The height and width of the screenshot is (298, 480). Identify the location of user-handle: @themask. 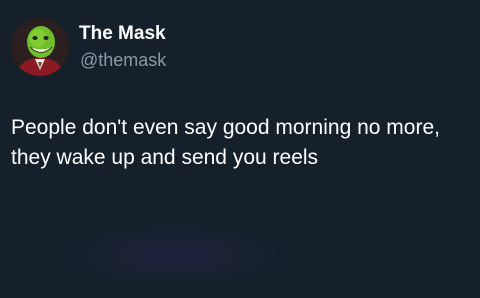
(123, 60).